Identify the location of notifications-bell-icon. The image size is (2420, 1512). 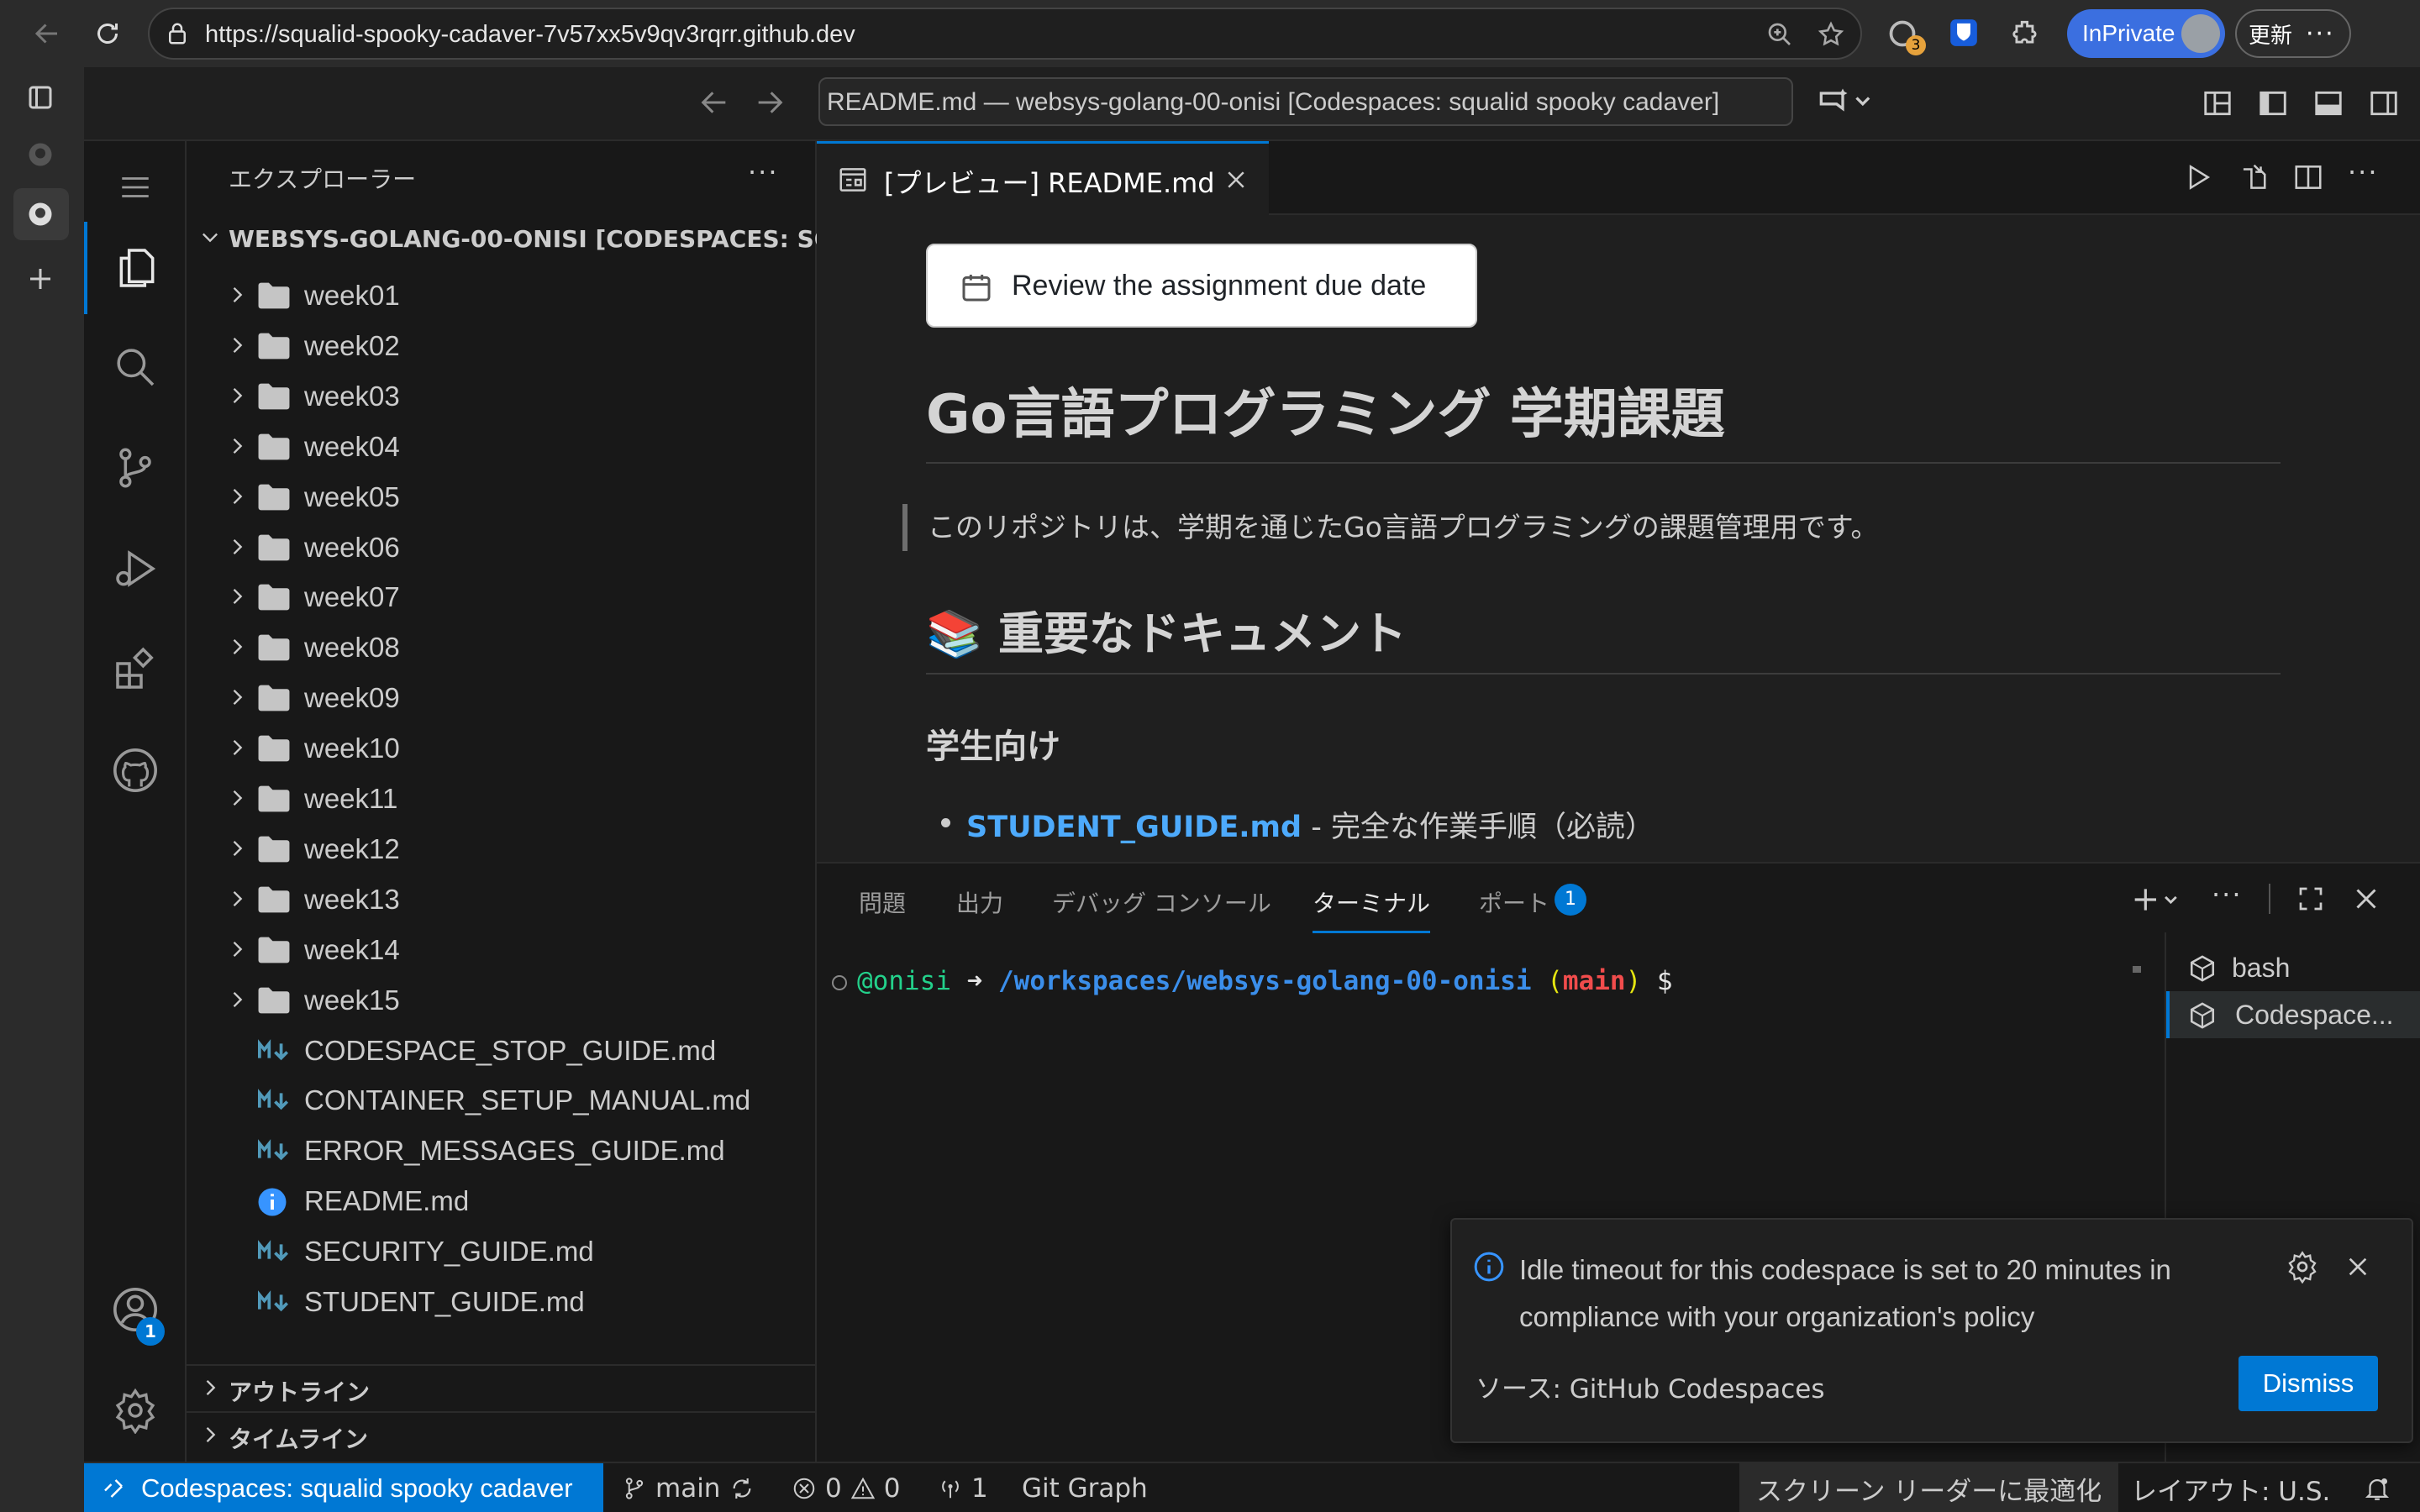
(2377, 1487).